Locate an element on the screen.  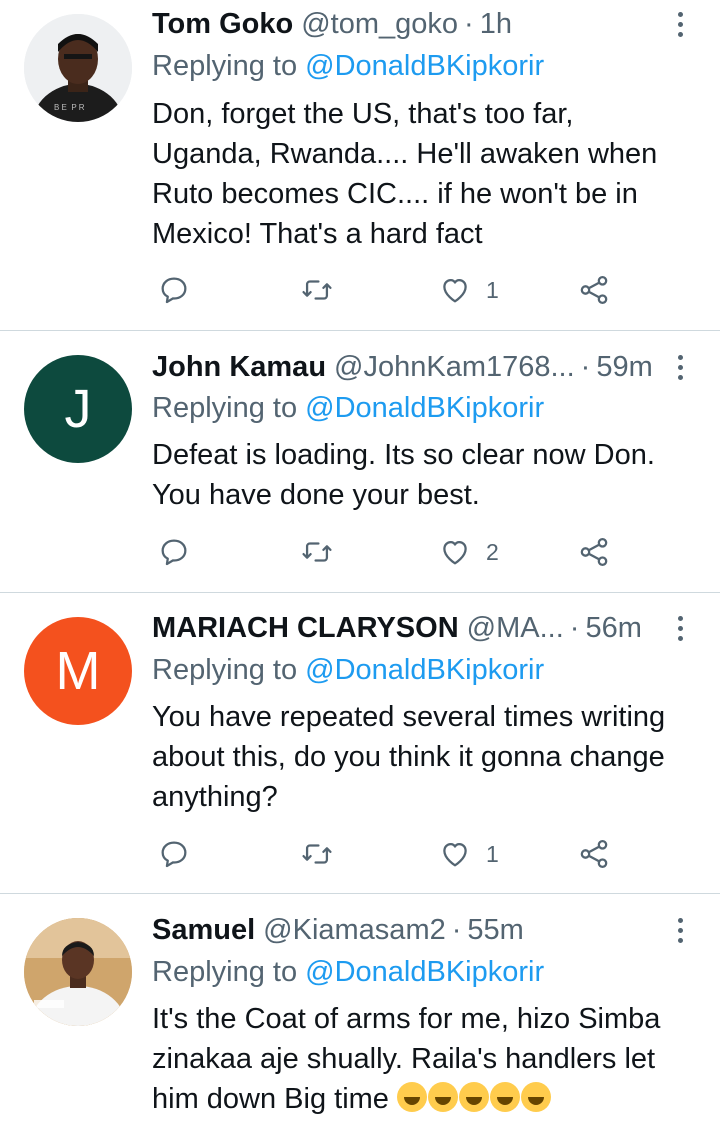
avatar: B E P R is located at coordinates (78, 68).